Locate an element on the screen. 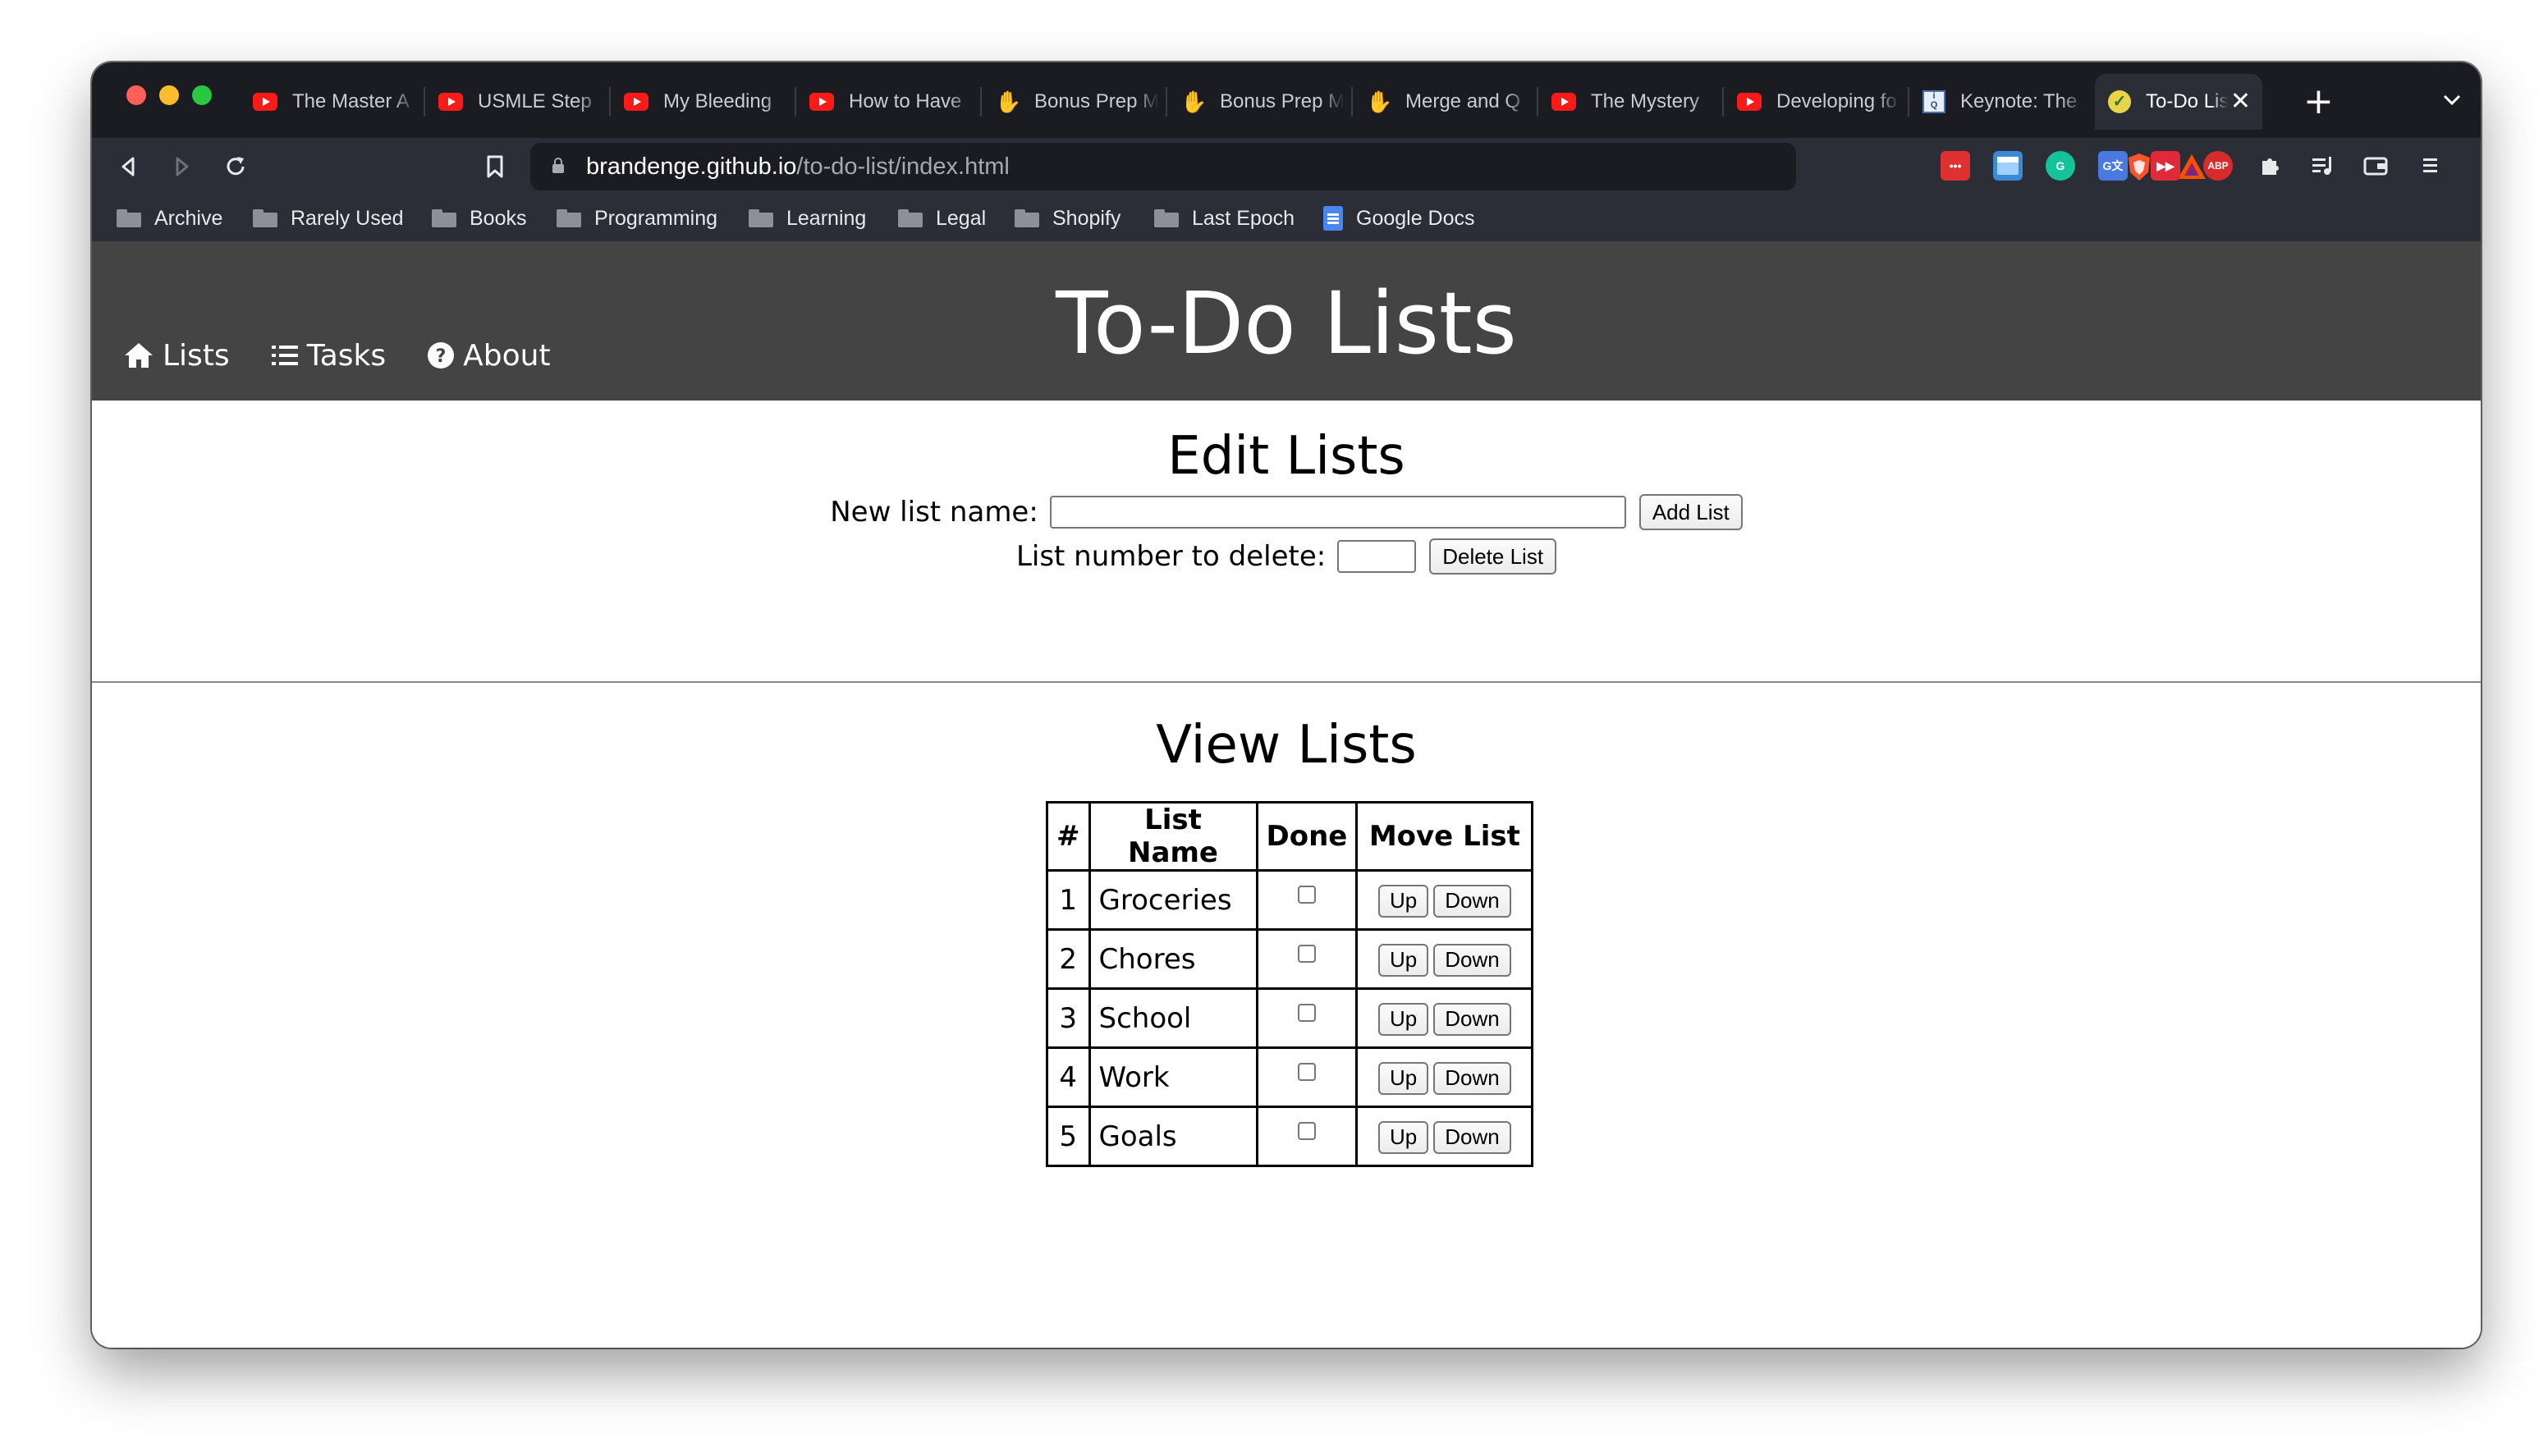 The image size is (2548, 1456). table-row: 4 Work Up Down is located at coordinates (1290, 1077).